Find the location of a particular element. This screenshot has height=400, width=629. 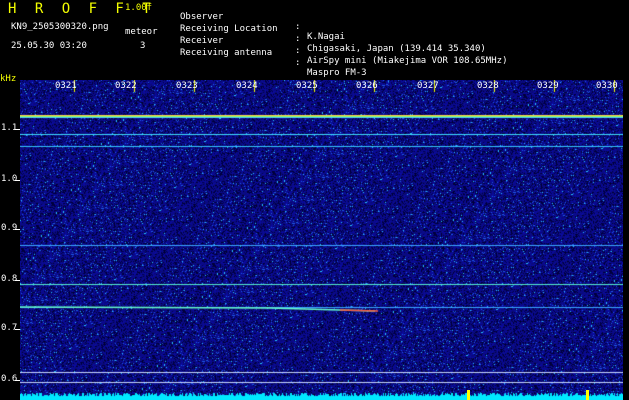

frequency-axis: 1.1 1.0 0.9 0.8 0.7 0.6 is located at coordinates (10, 240).